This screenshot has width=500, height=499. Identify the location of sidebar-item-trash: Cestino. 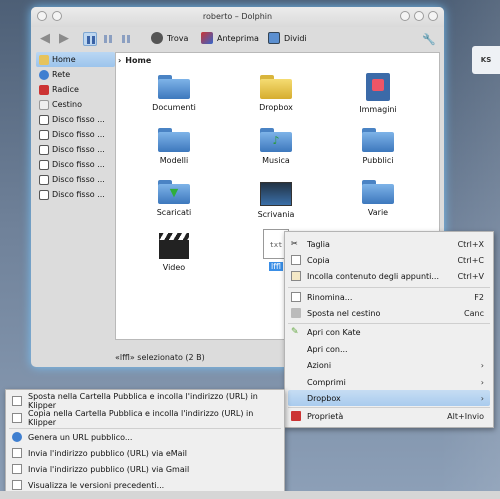
(75, 104).